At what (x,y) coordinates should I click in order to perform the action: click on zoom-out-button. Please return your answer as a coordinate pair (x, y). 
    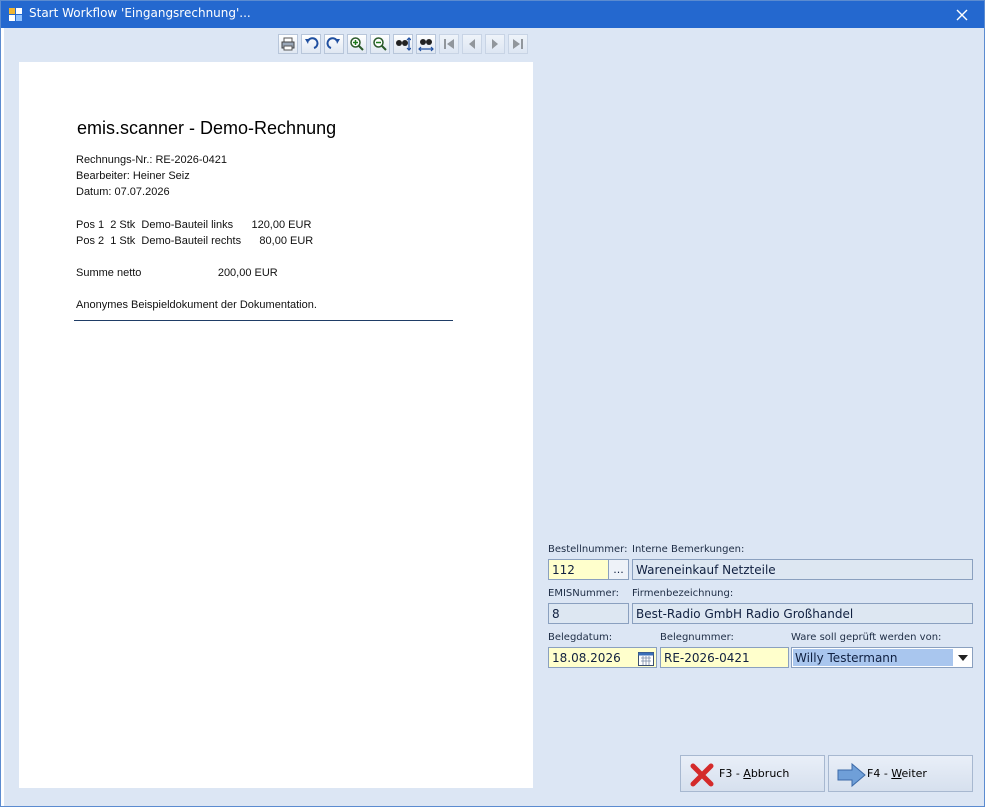
    Looking at the image, I should click on (380, 44).